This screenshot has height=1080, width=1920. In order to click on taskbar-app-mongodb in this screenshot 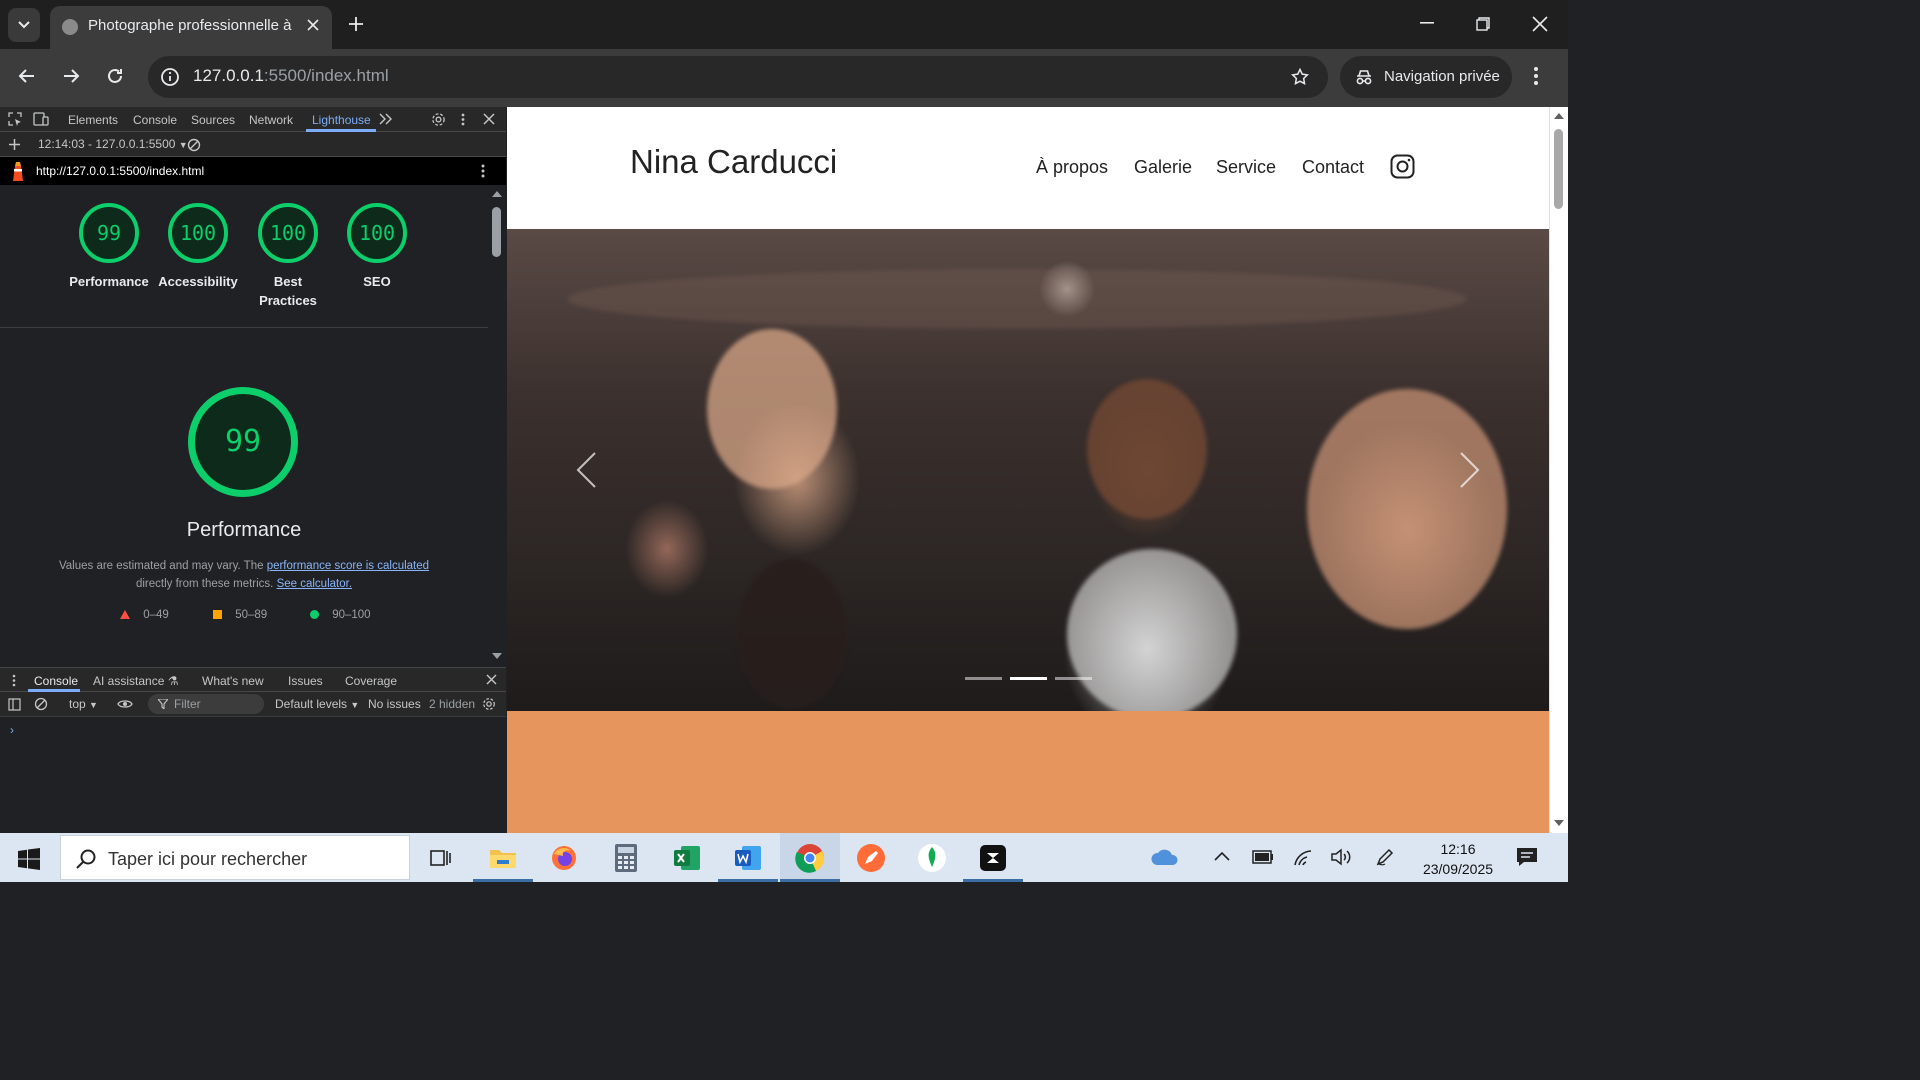, I will do `click(932, 857)`.